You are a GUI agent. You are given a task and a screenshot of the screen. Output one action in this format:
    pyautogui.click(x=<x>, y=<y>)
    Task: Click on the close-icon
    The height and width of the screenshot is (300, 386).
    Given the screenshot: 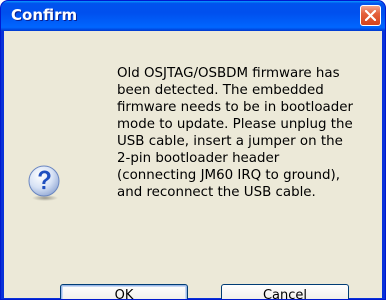 What is the action you would take?
    pyautogui.click(x=370, y=15)
    